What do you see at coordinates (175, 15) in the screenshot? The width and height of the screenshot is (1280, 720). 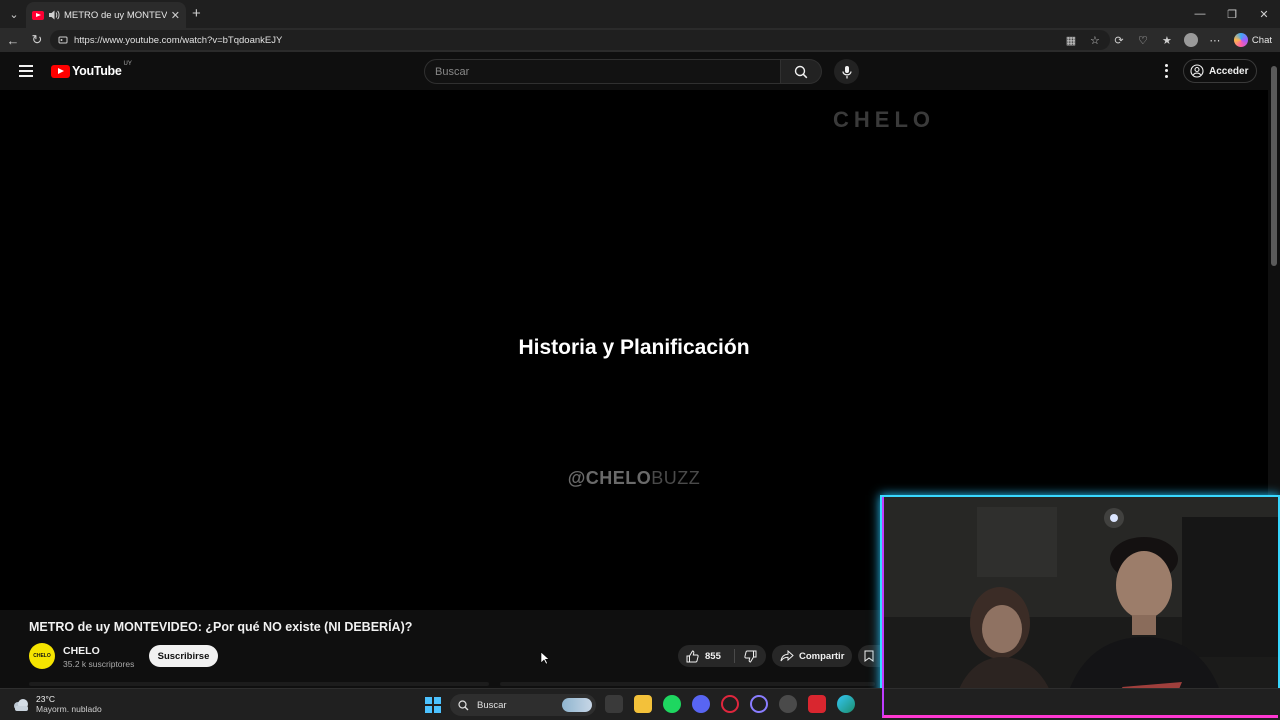 I see `close-tab-icon: ✕` at bounding box center [175, 15].